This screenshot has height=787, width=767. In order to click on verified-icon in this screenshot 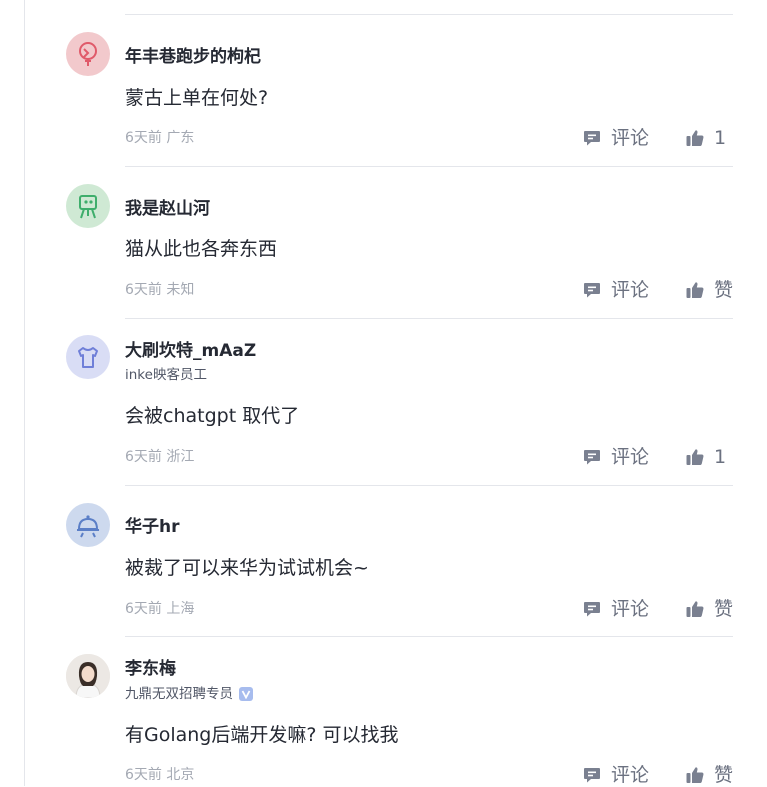, I will do `click(246, 694)`.